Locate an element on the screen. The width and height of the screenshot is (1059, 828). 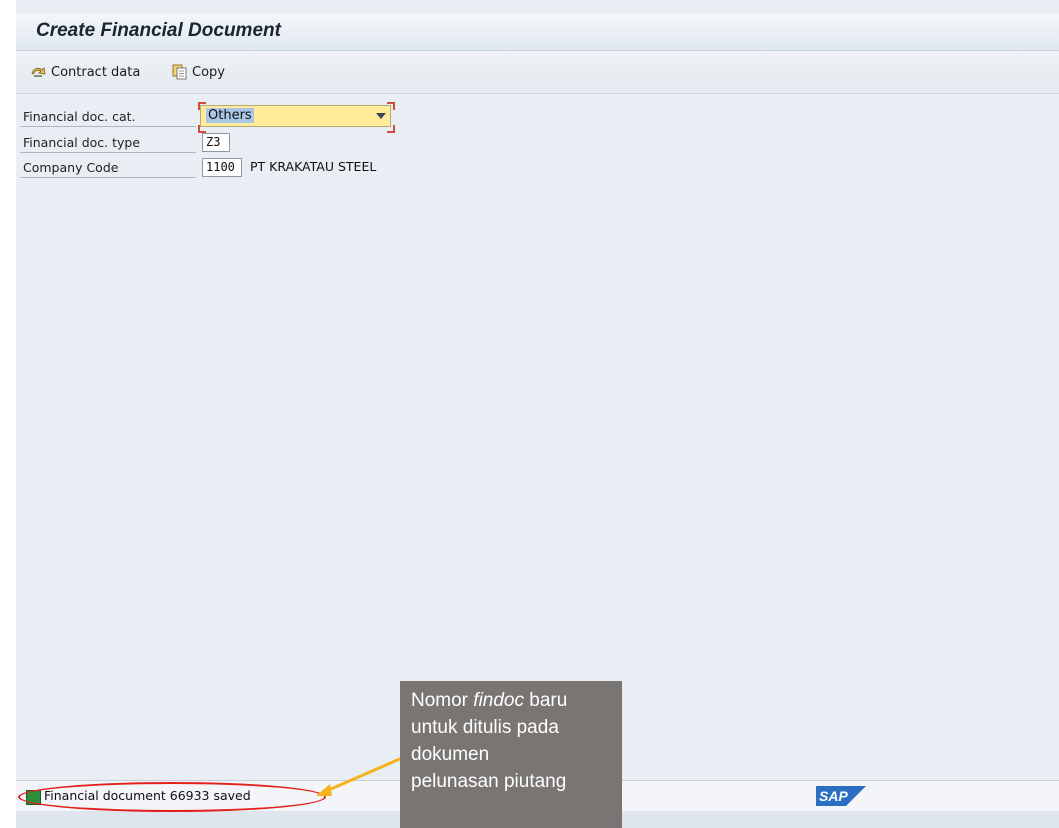
copy-icon is located at coordinates (180, 72).